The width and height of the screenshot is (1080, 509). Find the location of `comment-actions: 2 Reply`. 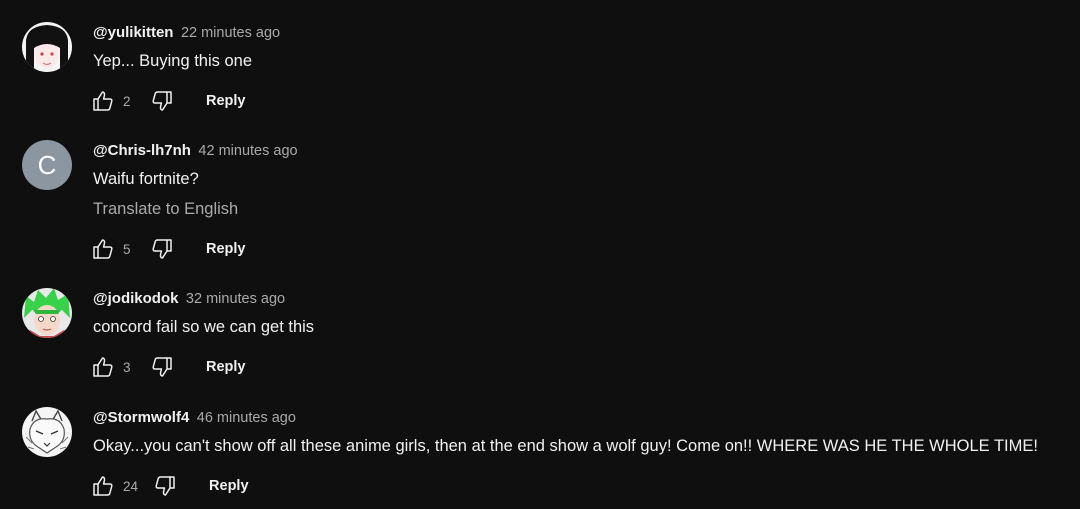

comment-actions: 2 Reply is located at coordinates (168, 101).